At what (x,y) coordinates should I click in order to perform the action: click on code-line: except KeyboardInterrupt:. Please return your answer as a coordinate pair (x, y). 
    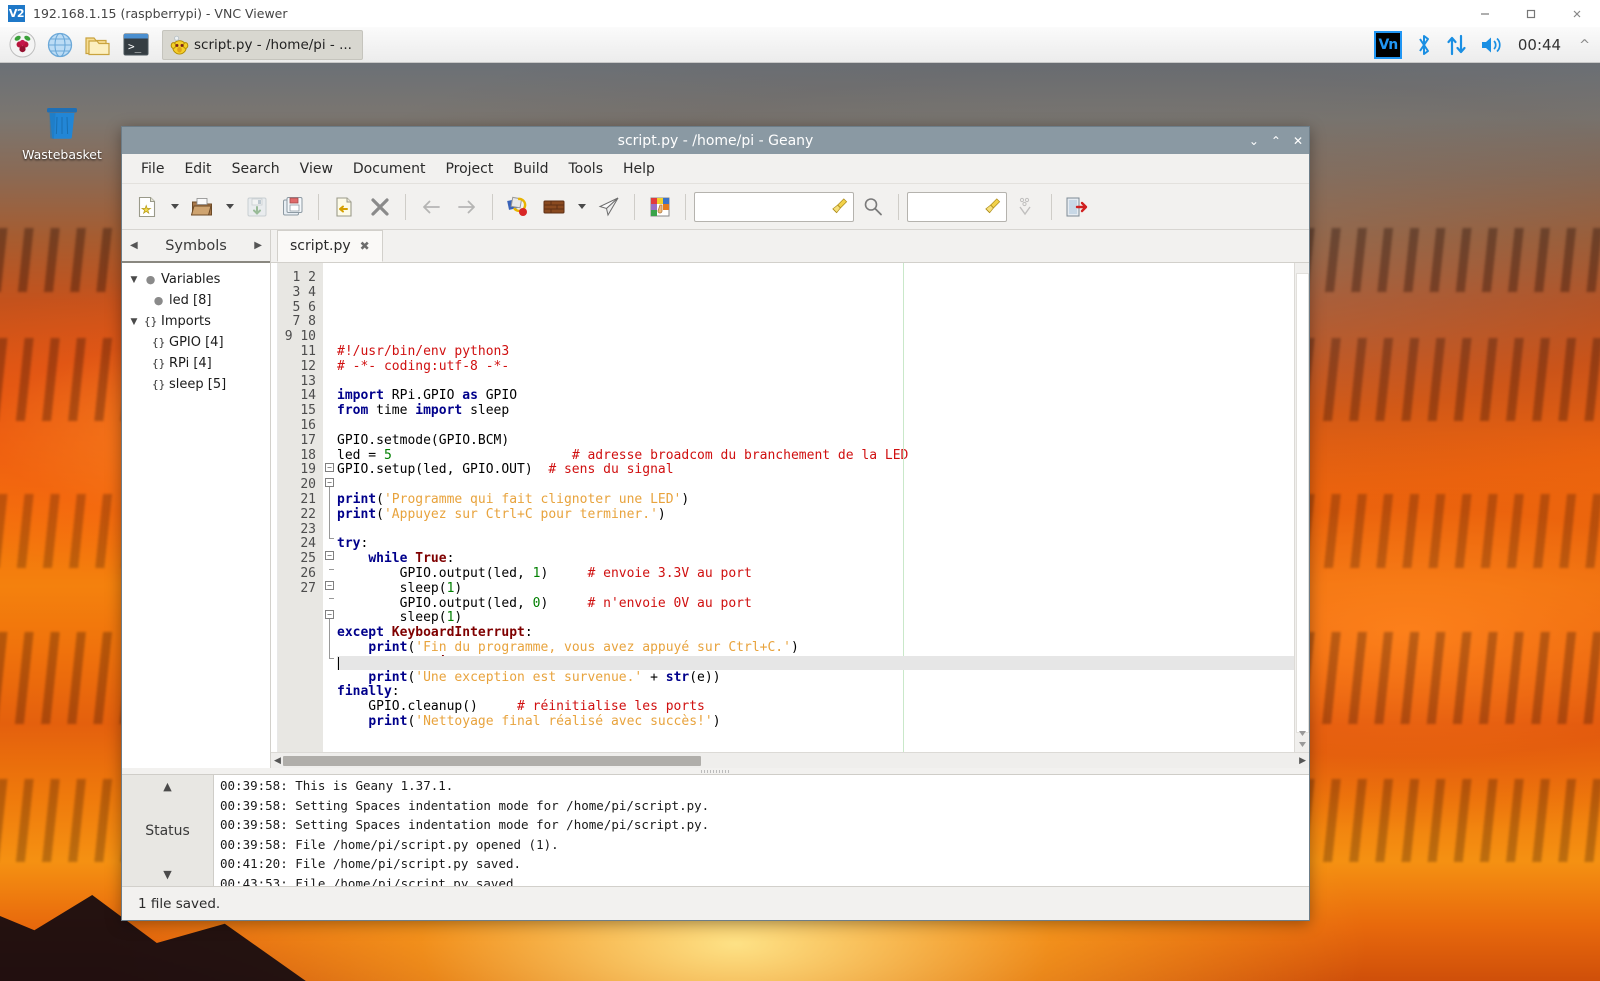
    Looking at the image, I should click on (815, 633).